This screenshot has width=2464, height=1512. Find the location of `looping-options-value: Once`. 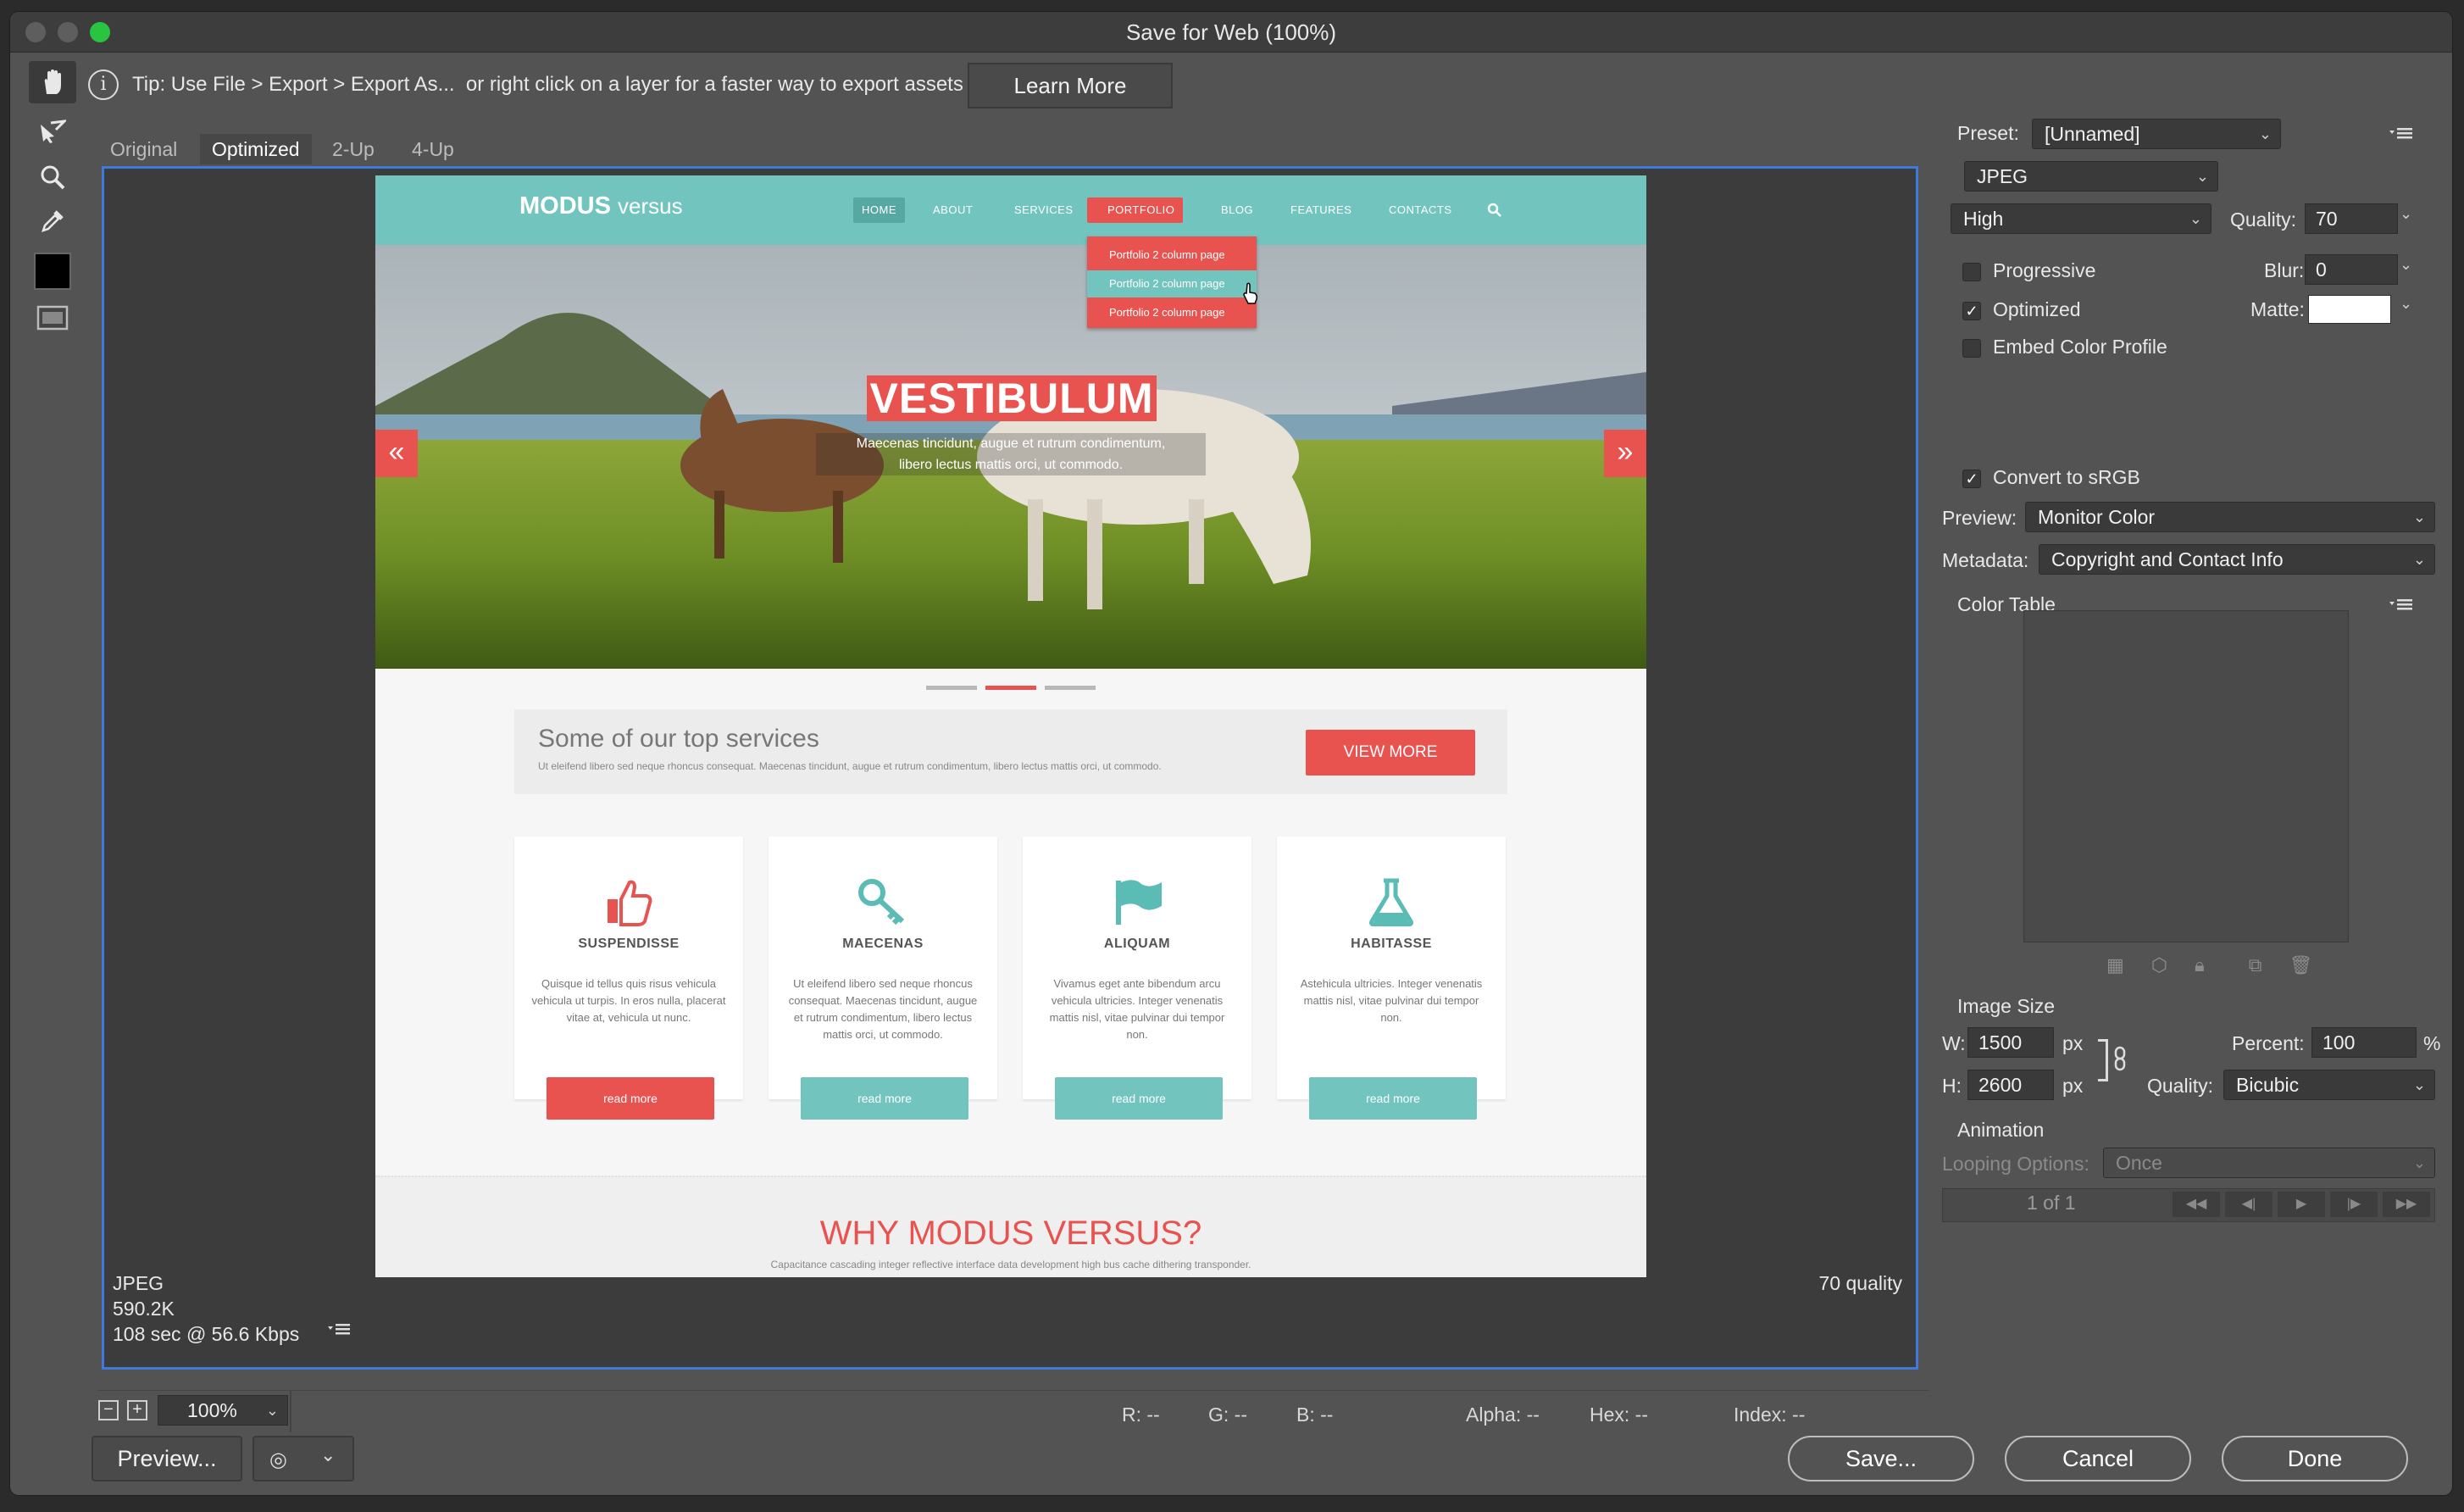

looping-options-value: Once is located at coordinates (2139, 1163).